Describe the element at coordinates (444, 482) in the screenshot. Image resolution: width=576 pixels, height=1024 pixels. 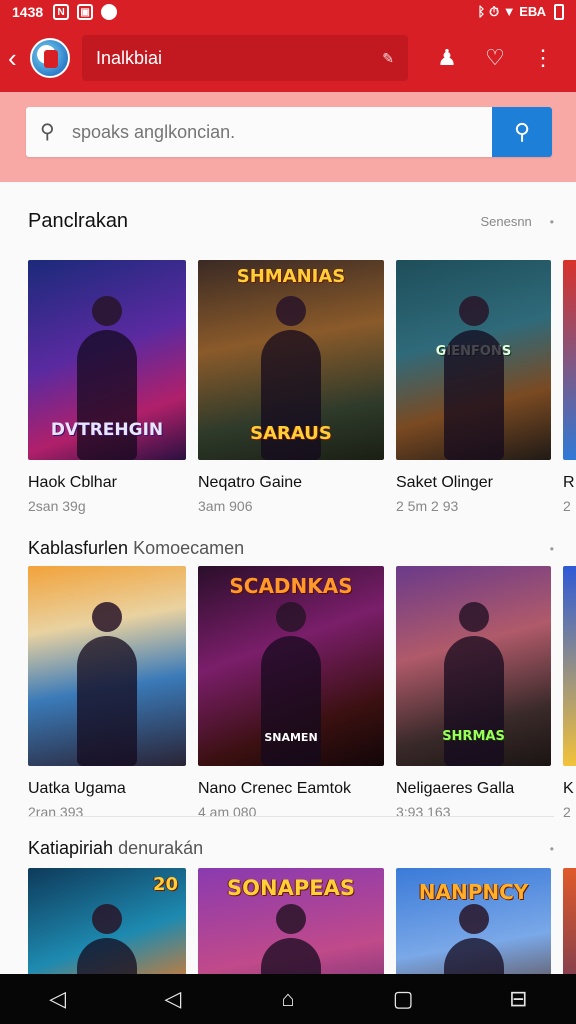
I see `game-title: Saket Olinger` at that location.